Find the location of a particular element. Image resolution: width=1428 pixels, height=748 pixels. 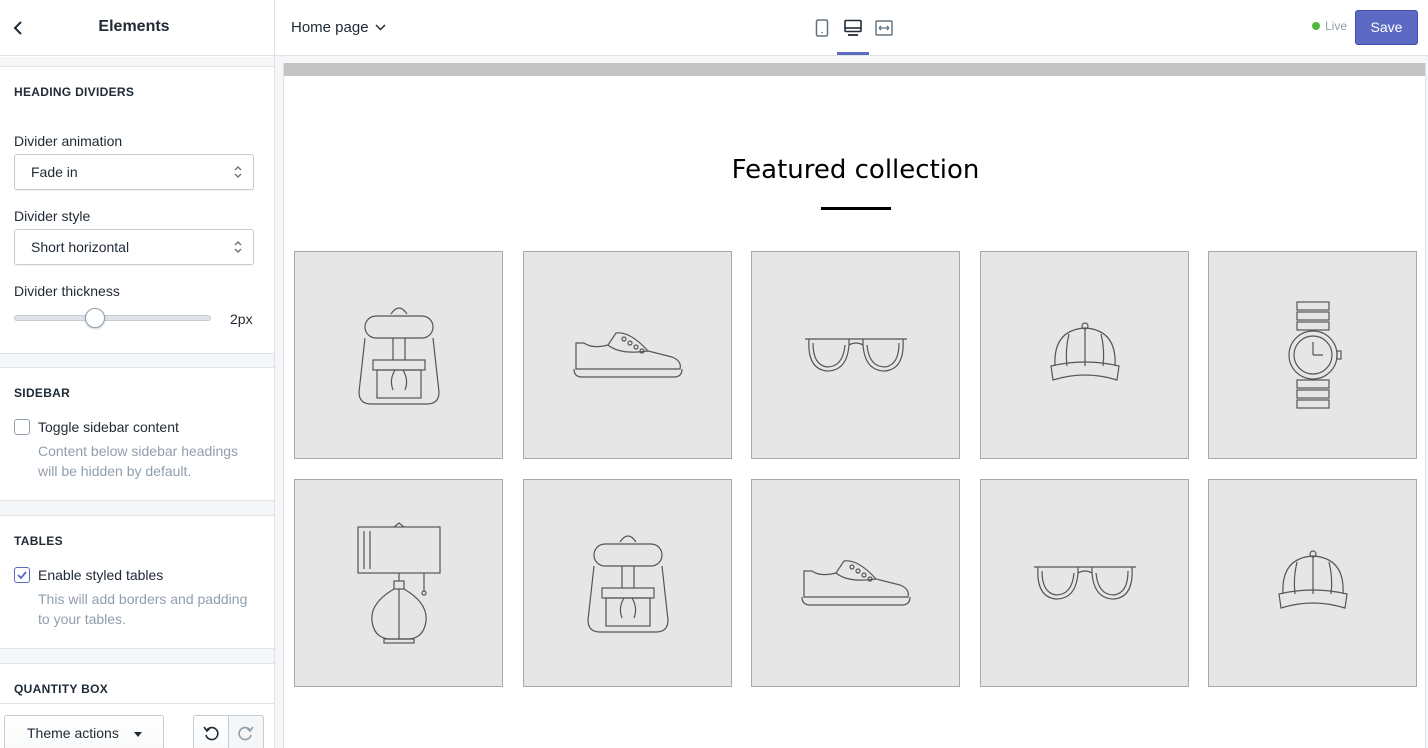

section-title: SIDEBAR is located at coordinates (42, 393).